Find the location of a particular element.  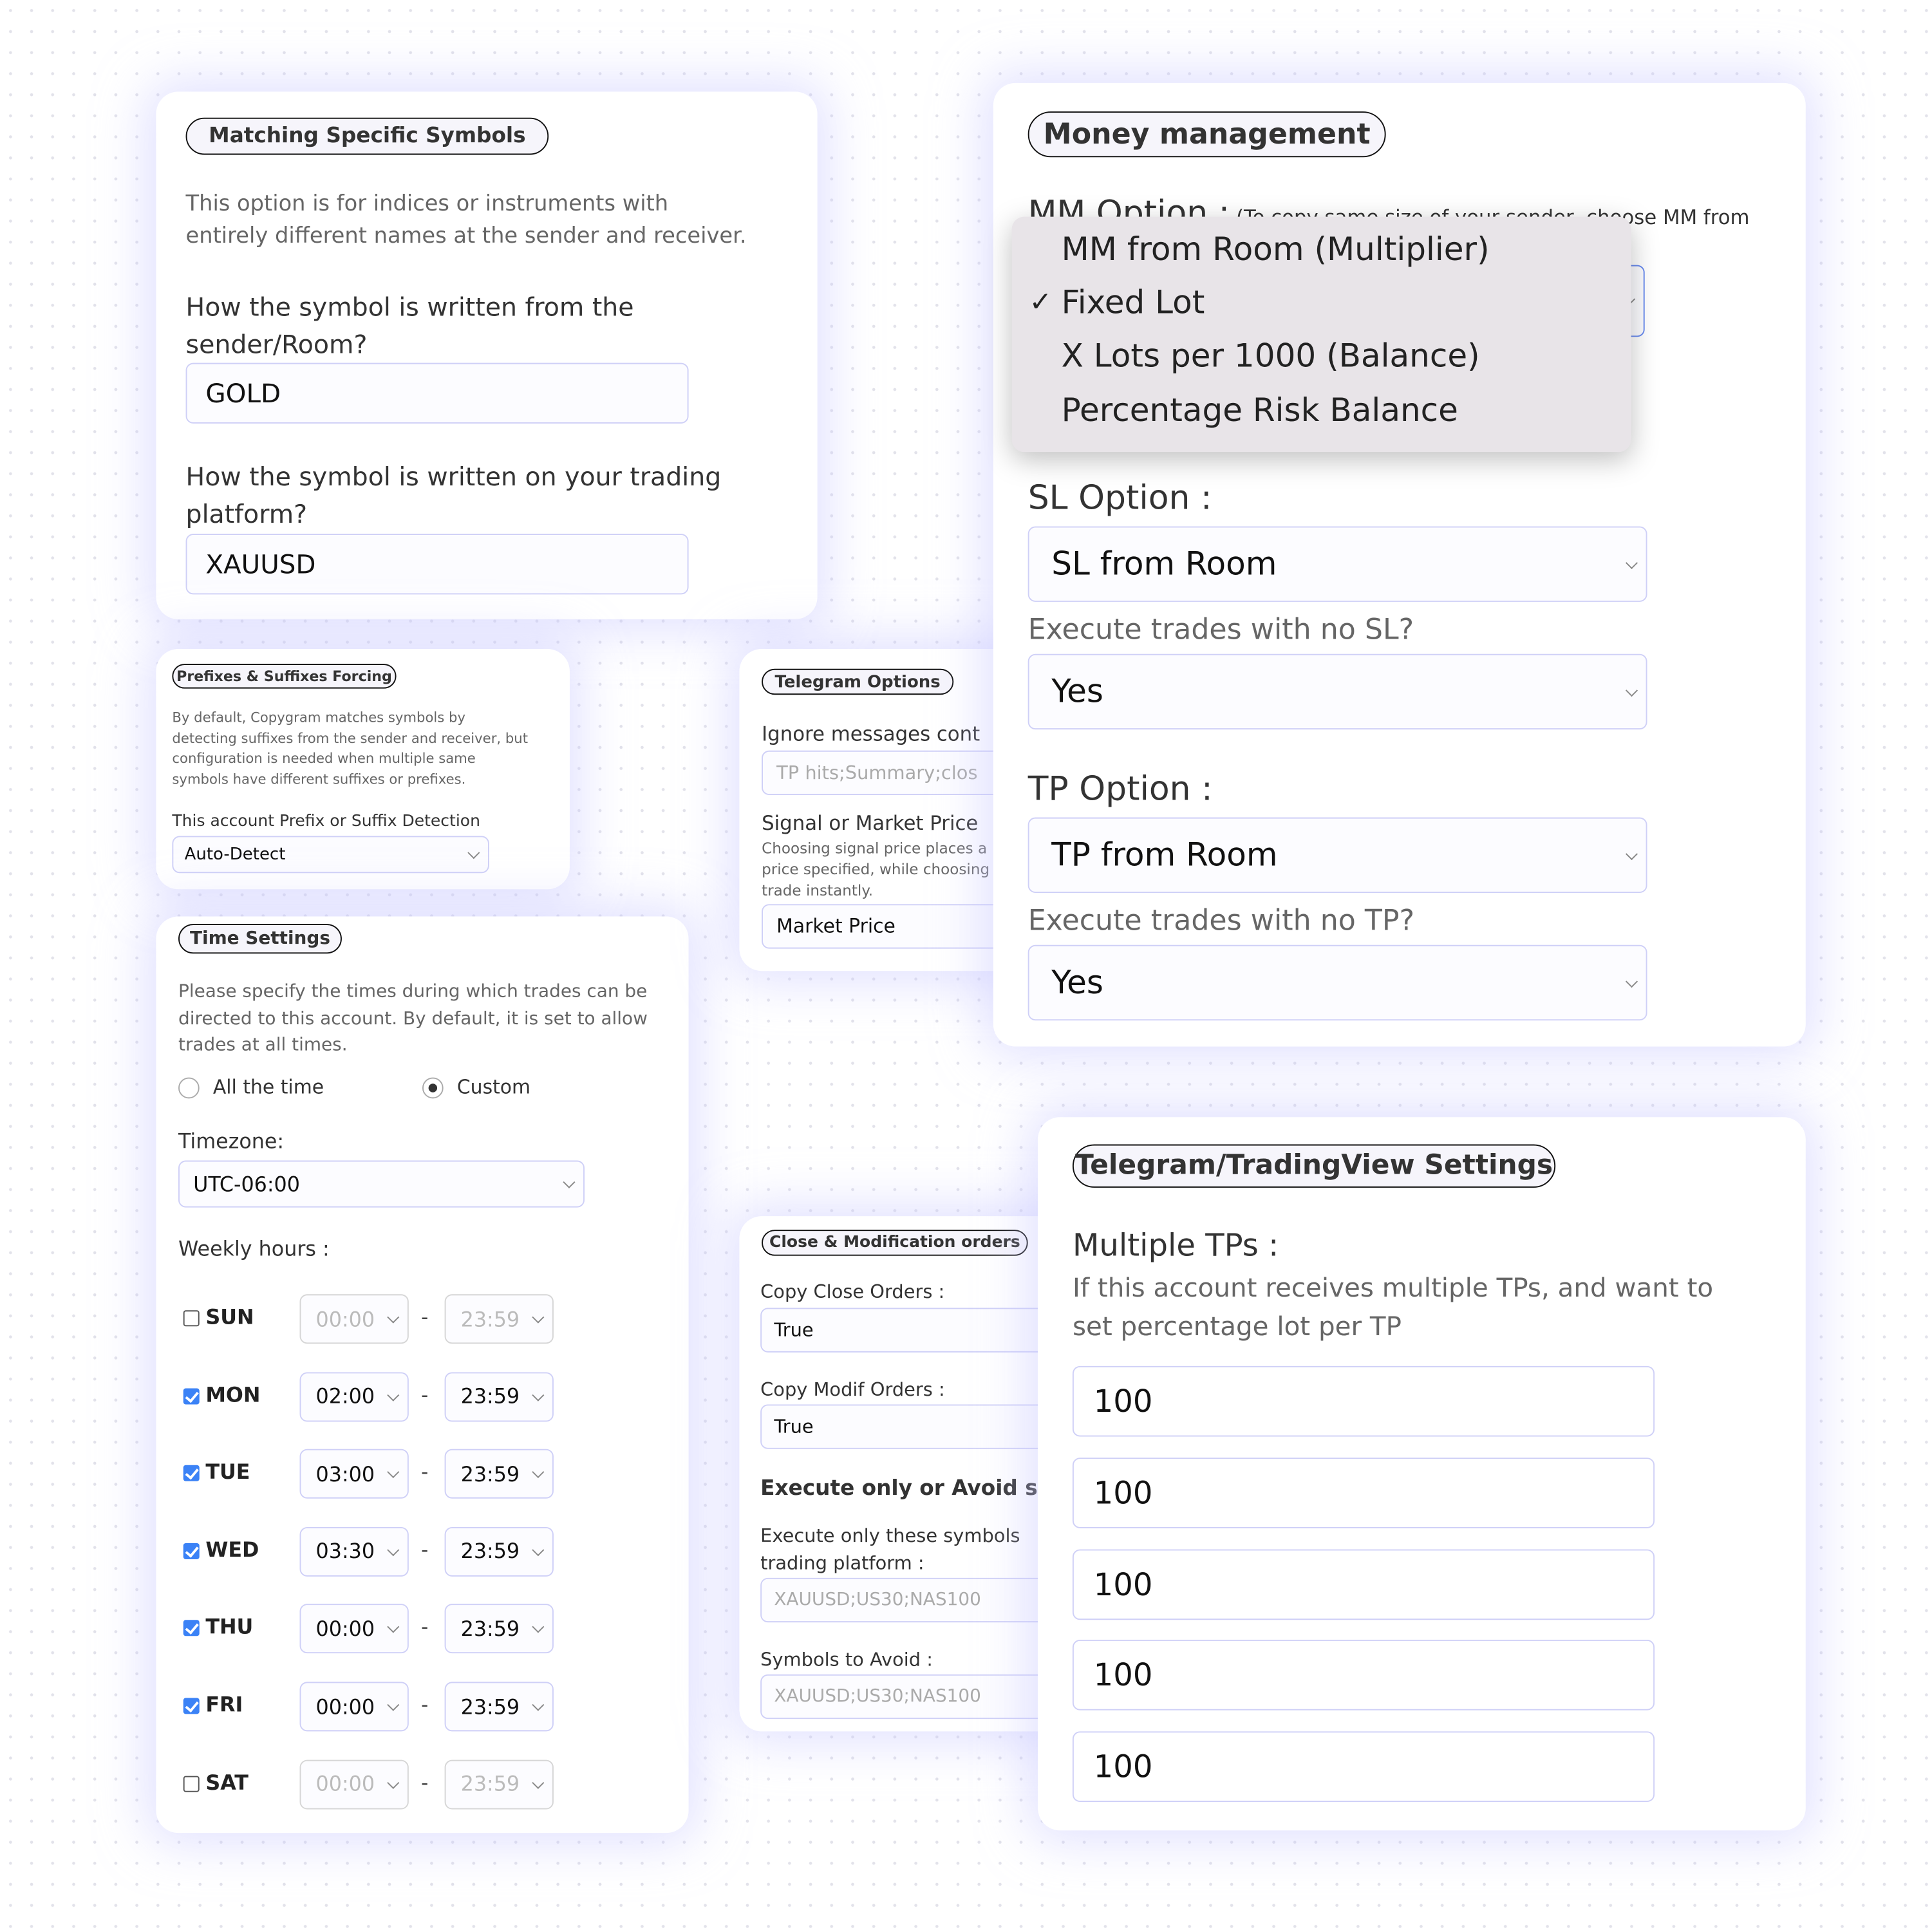

sl-option-select: SL from Room is located at coordinates (1337, 564).